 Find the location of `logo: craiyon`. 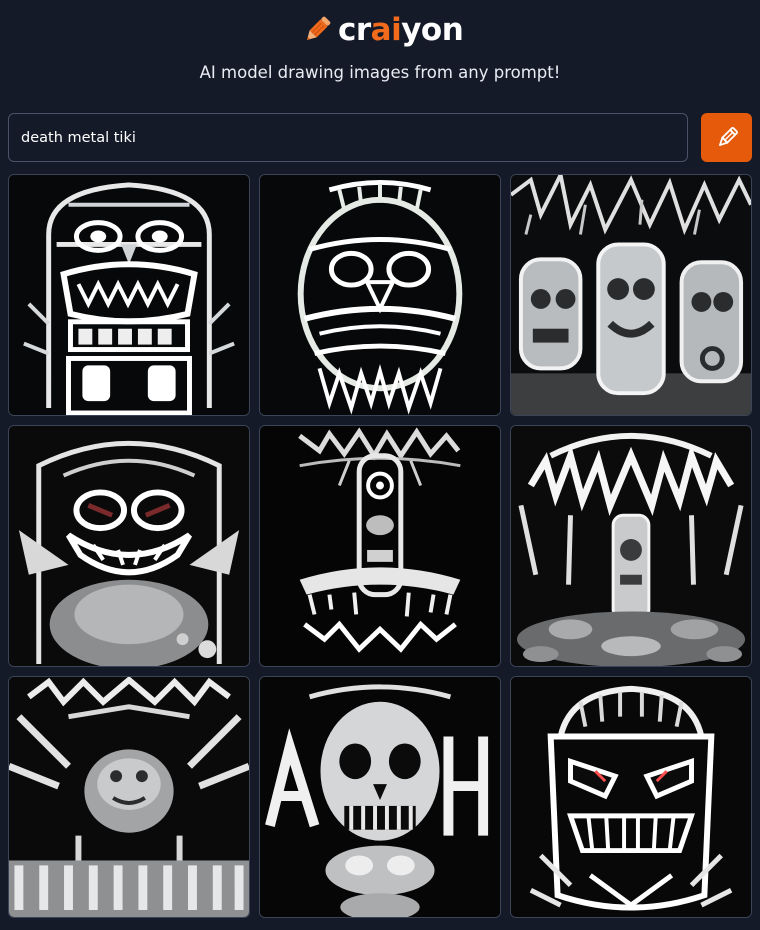

logo: craiyon is located at coordinates (382, 30).